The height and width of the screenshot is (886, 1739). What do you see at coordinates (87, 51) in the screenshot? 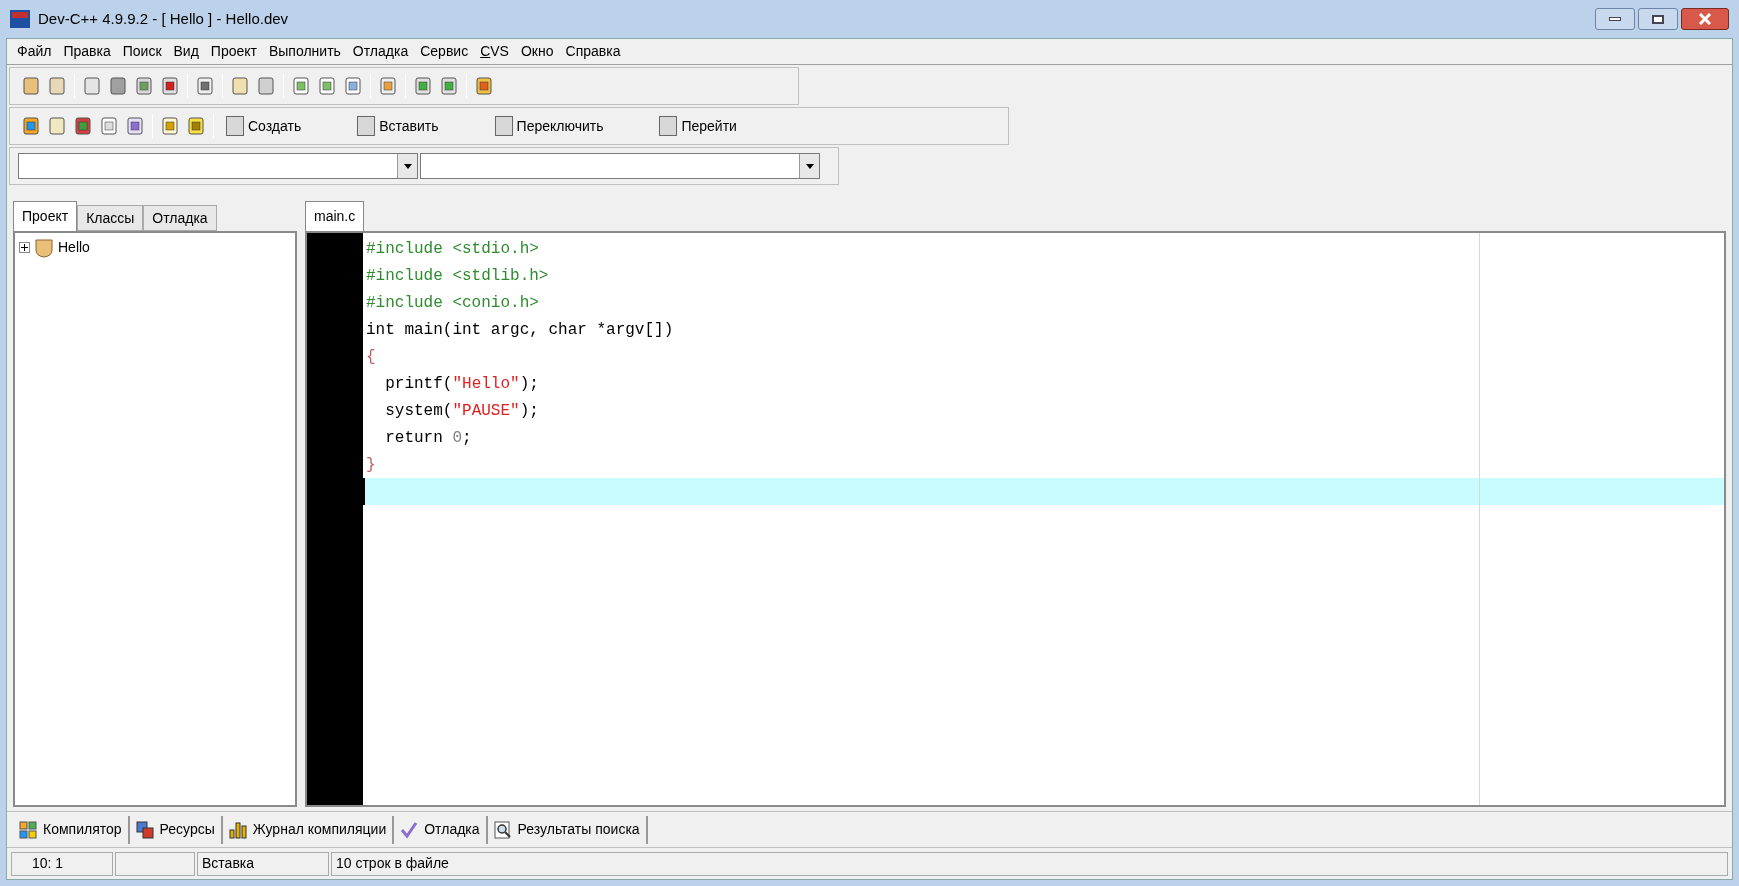
I see `menu-item: Правка` at bounding box center [87, 51].